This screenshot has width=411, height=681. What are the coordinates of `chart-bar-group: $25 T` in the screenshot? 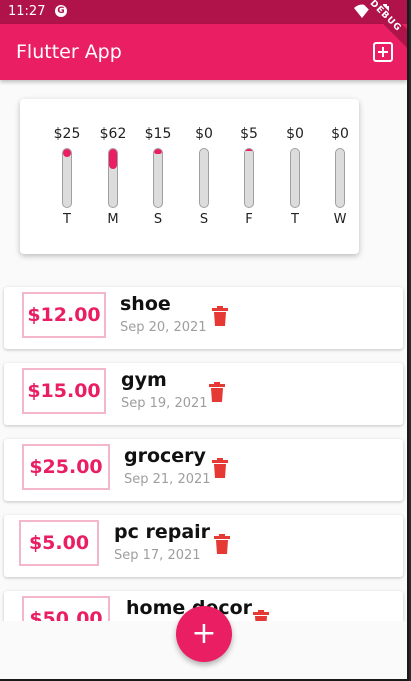 It's located at (67, 176).